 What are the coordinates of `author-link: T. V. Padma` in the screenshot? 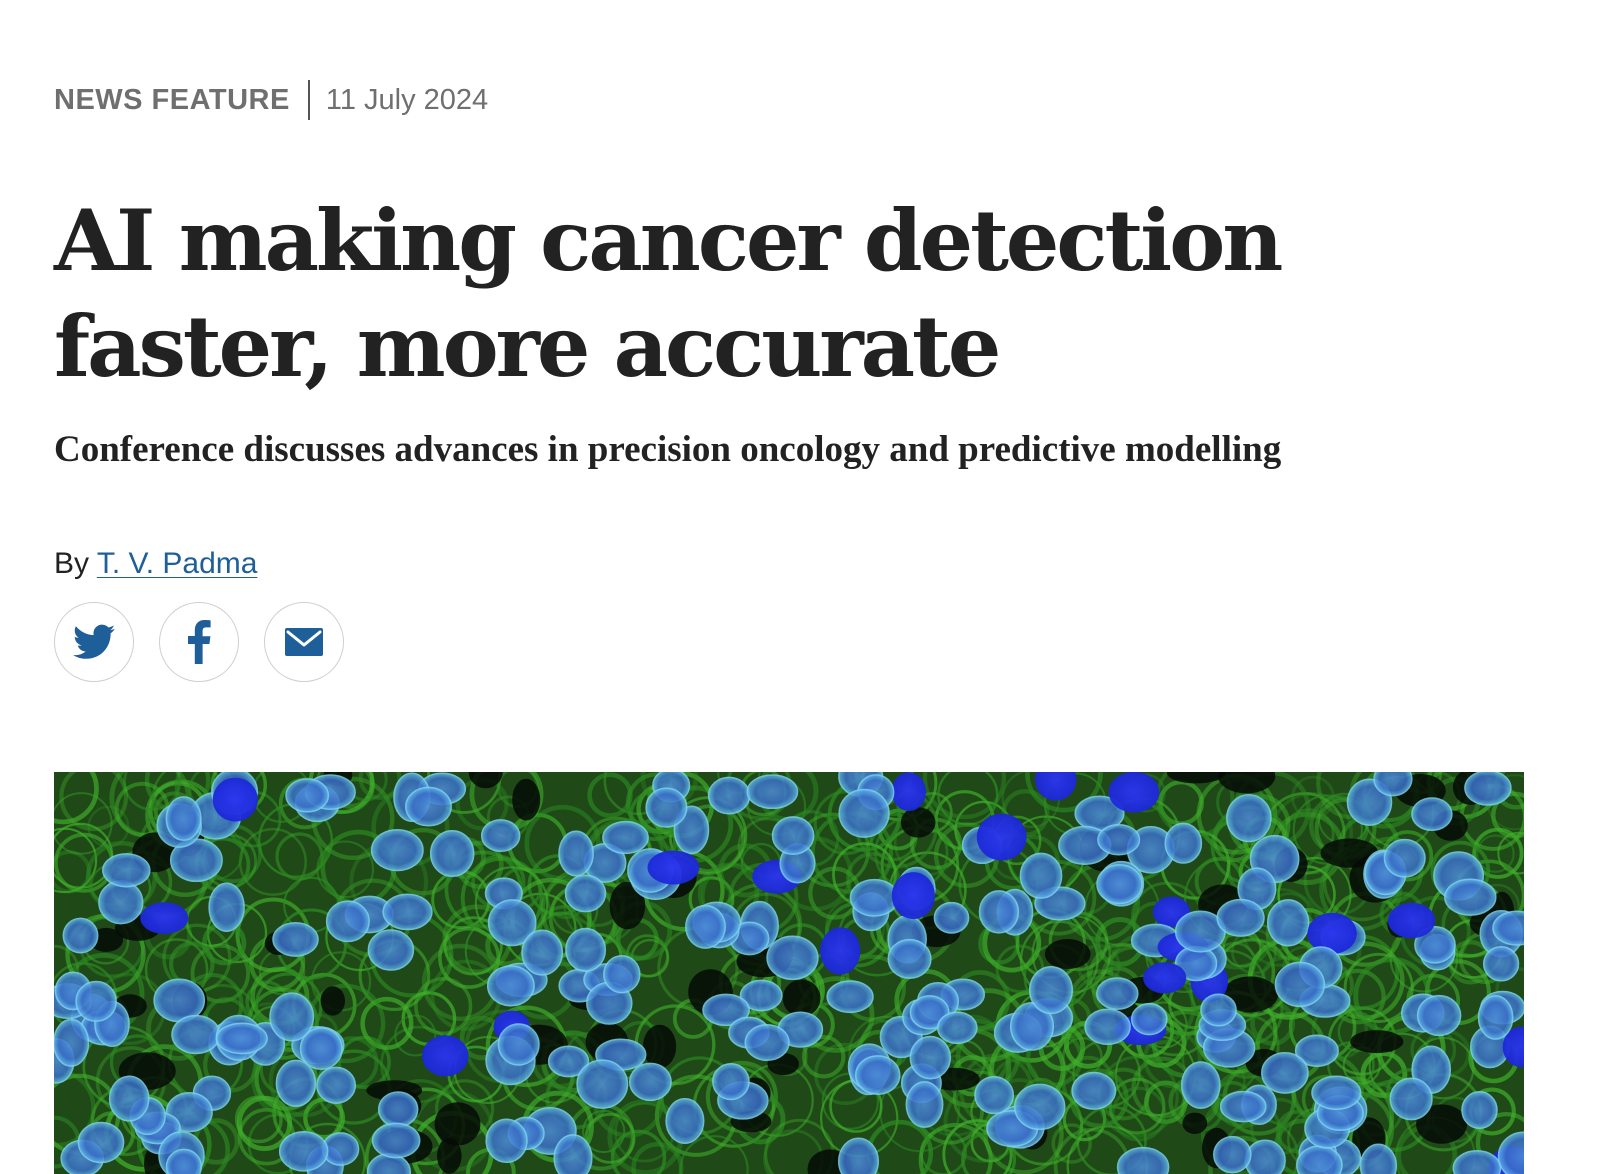 It's located at (177, 563).